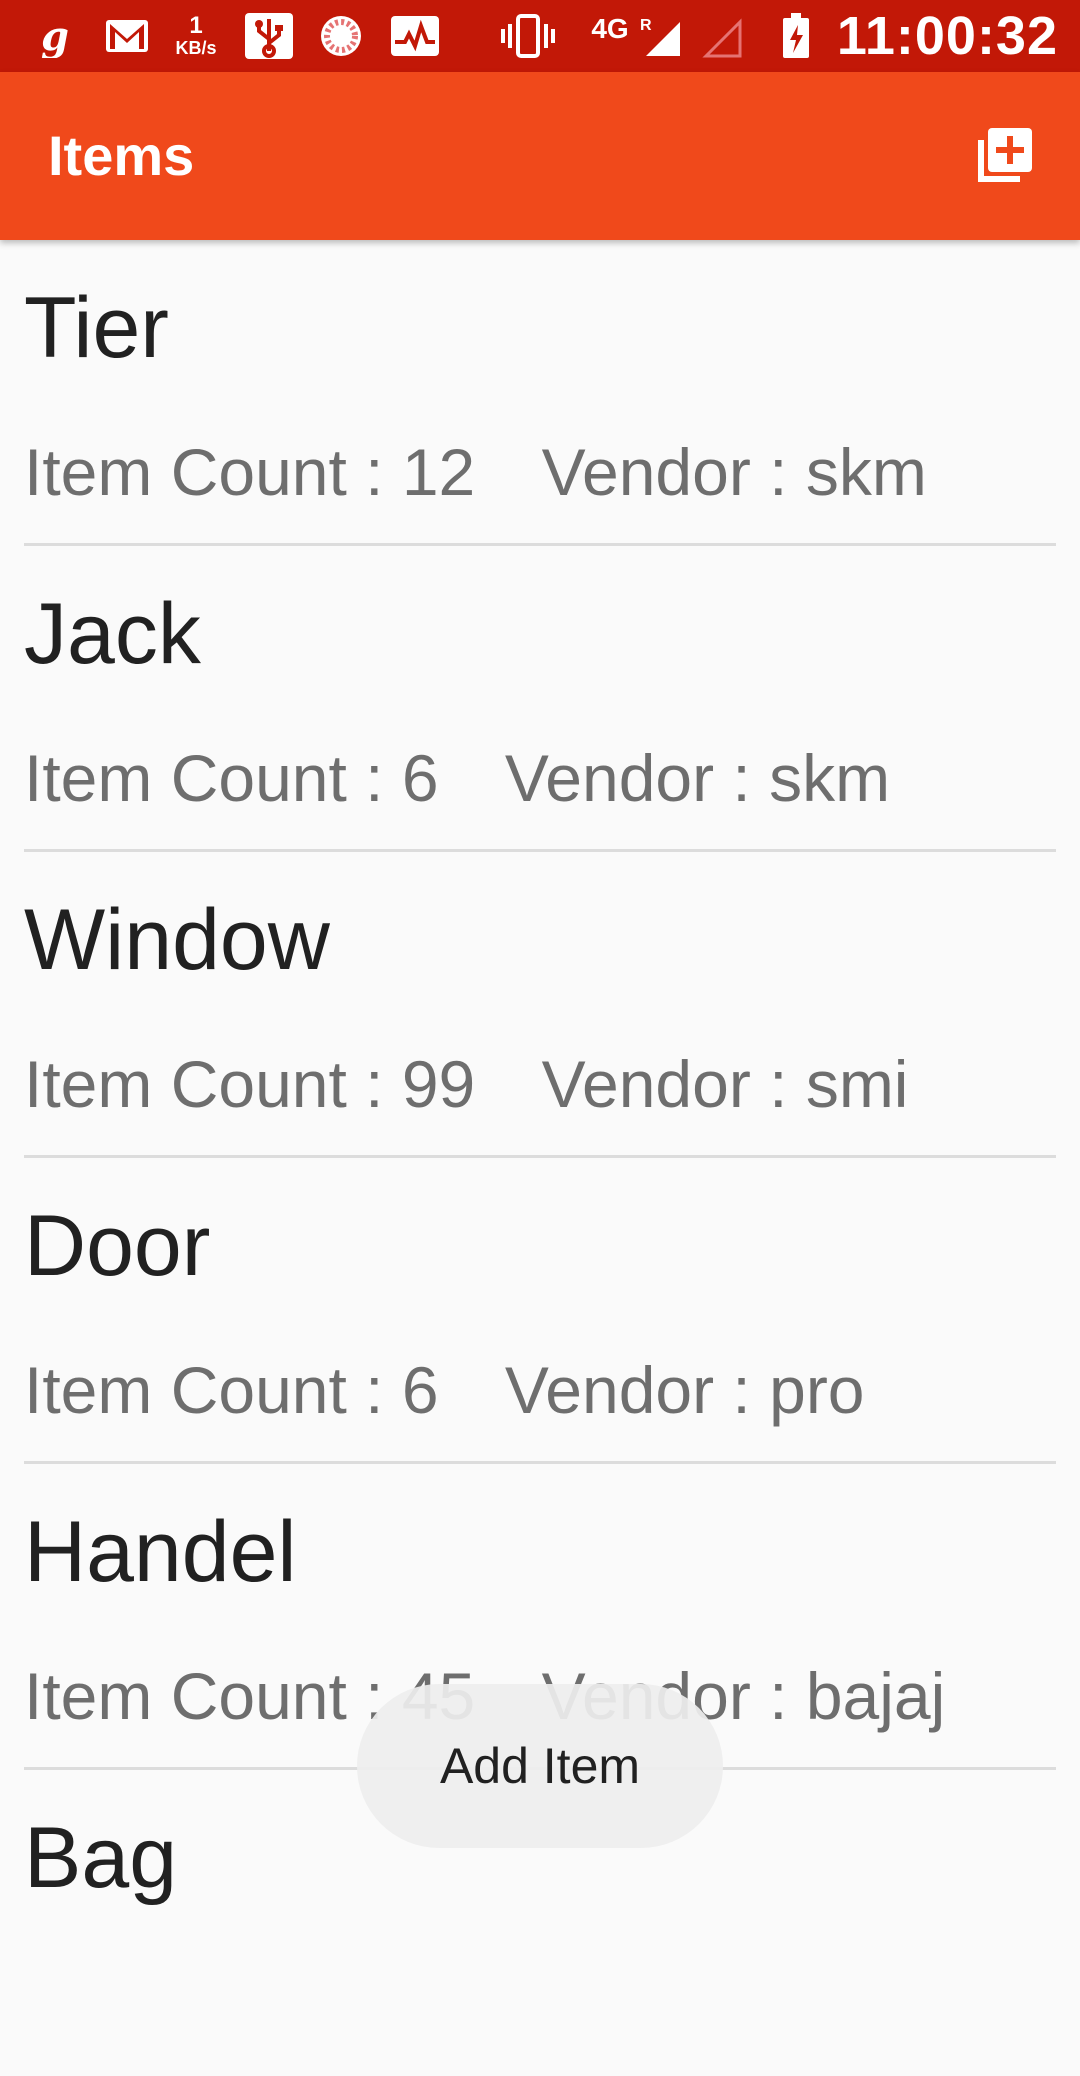  I want to click on item-name: Jack, so click(112, 634).